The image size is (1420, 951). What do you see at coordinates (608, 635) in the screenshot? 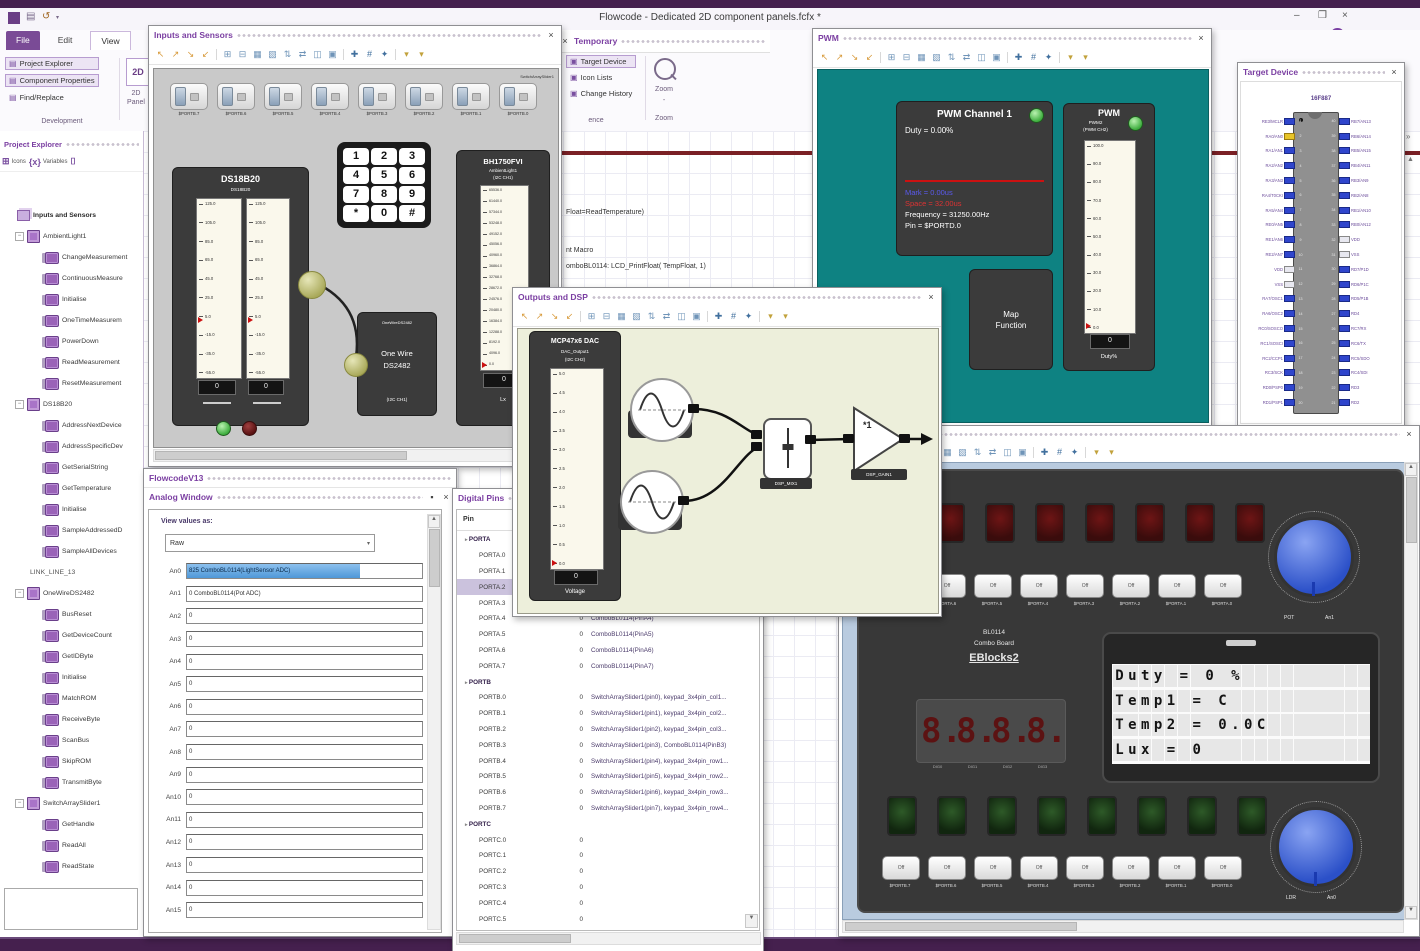
I see `digital-pin-row: PORTA.5 0 ComboBL0114(PinA5)` at bounding box center [608, 635].